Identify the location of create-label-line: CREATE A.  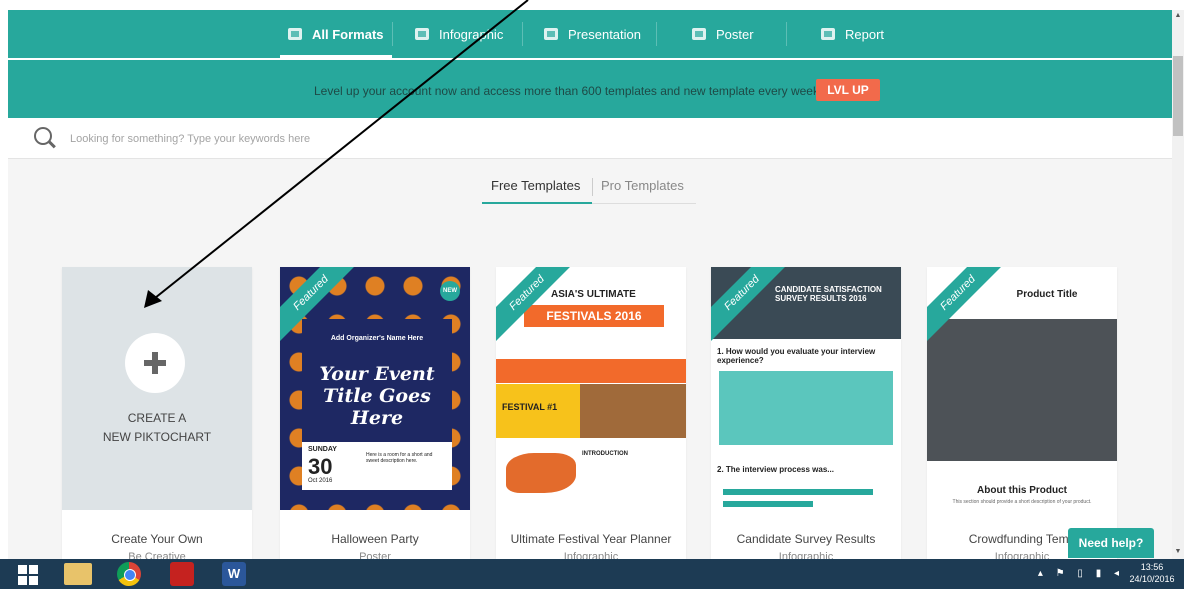
(157, 418).